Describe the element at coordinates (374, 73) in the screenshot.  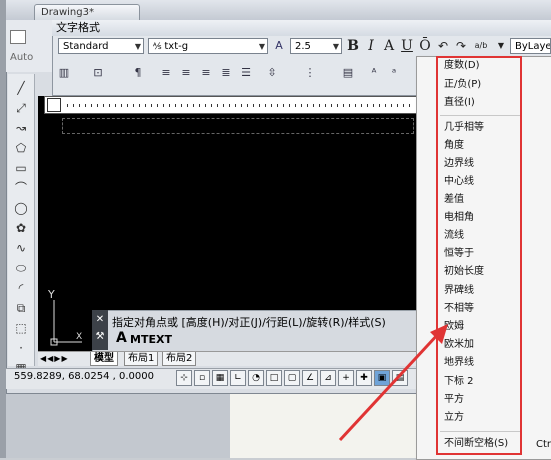
I see `uppercase-icon: ᴬ` at that location.